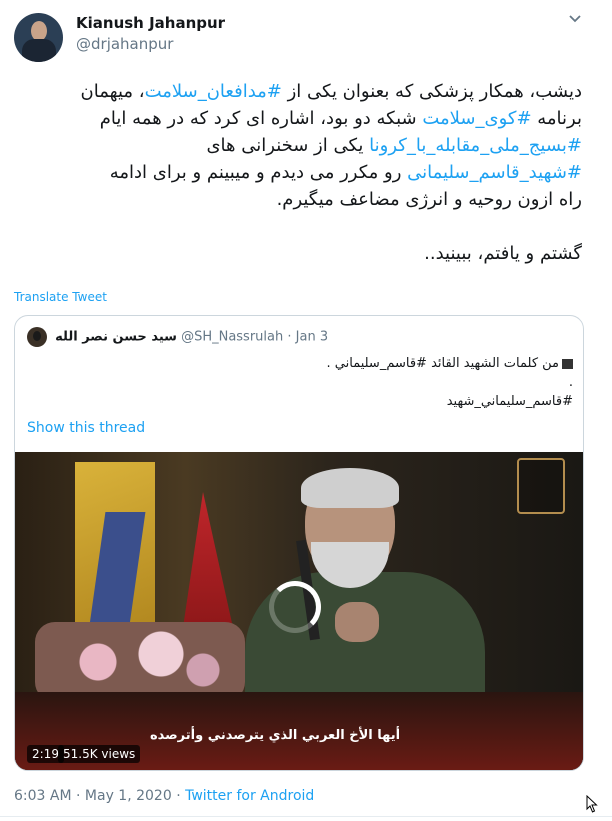  What do you see at coordinates (295, 607) in the screenshot?
I see `loading-spinner-icon` at bounding box center [295, 607].